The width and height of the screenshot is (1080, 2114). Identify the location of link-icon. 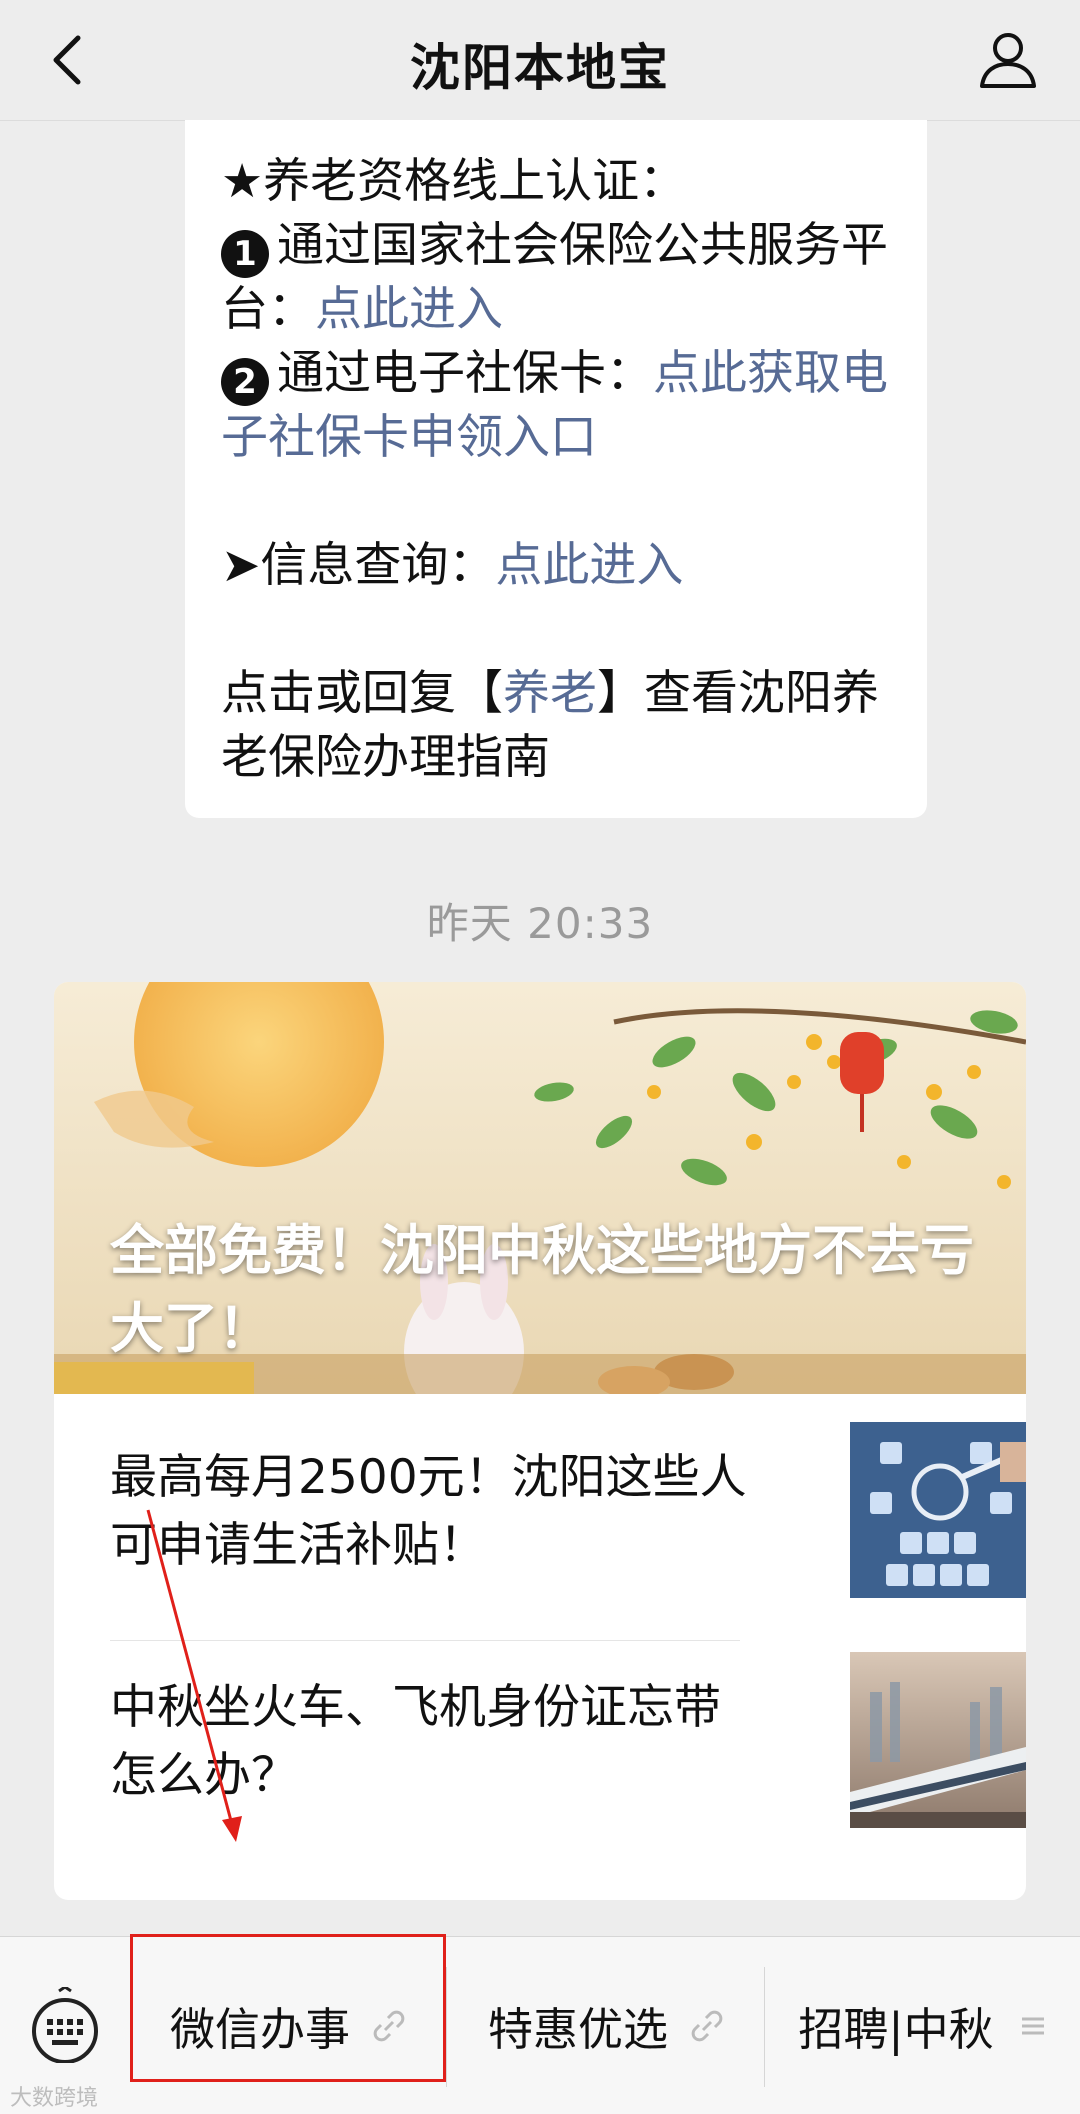
(707, 2025).